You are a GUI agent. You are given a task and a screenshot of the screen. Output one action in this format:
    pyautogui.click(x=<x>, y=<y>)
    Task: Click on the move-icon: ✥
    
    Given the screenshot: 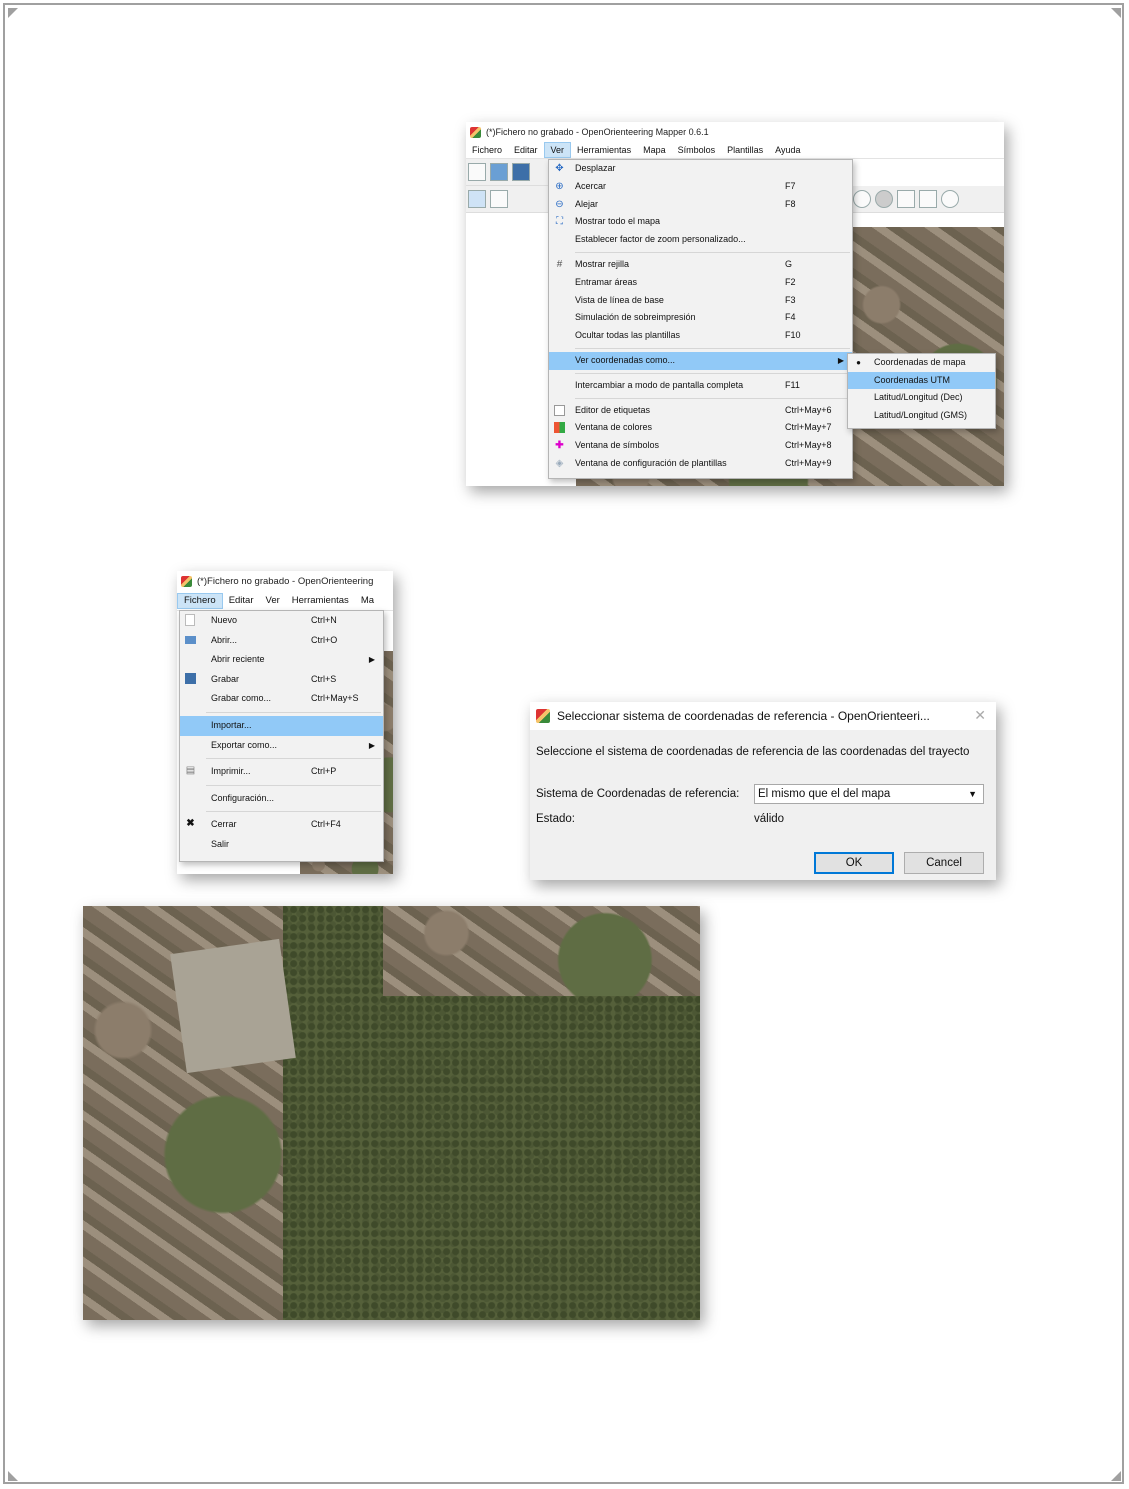 What is the action you would take?
    pyautogui.click(x=559, y=168)
    